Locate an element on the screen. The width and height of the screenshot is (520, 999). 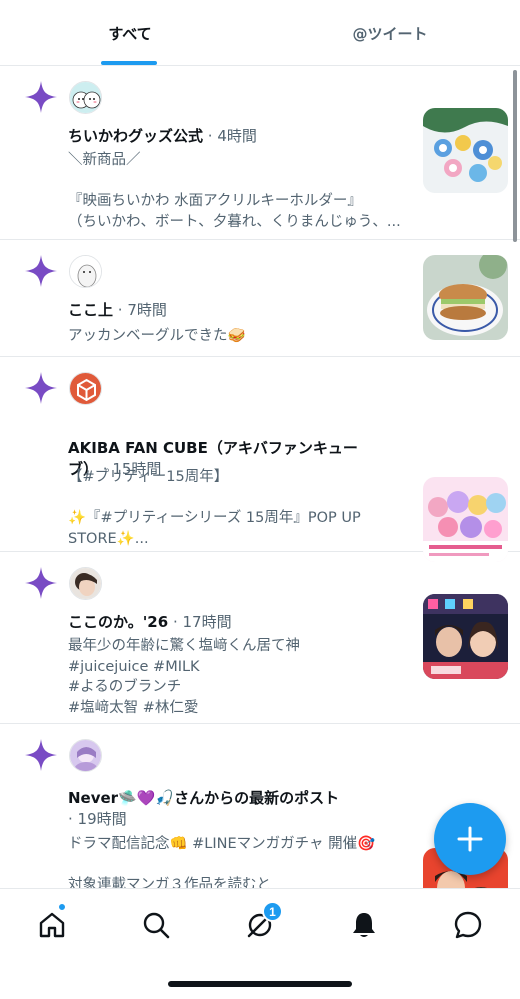
nav-search is located at coordinates (156, 925).